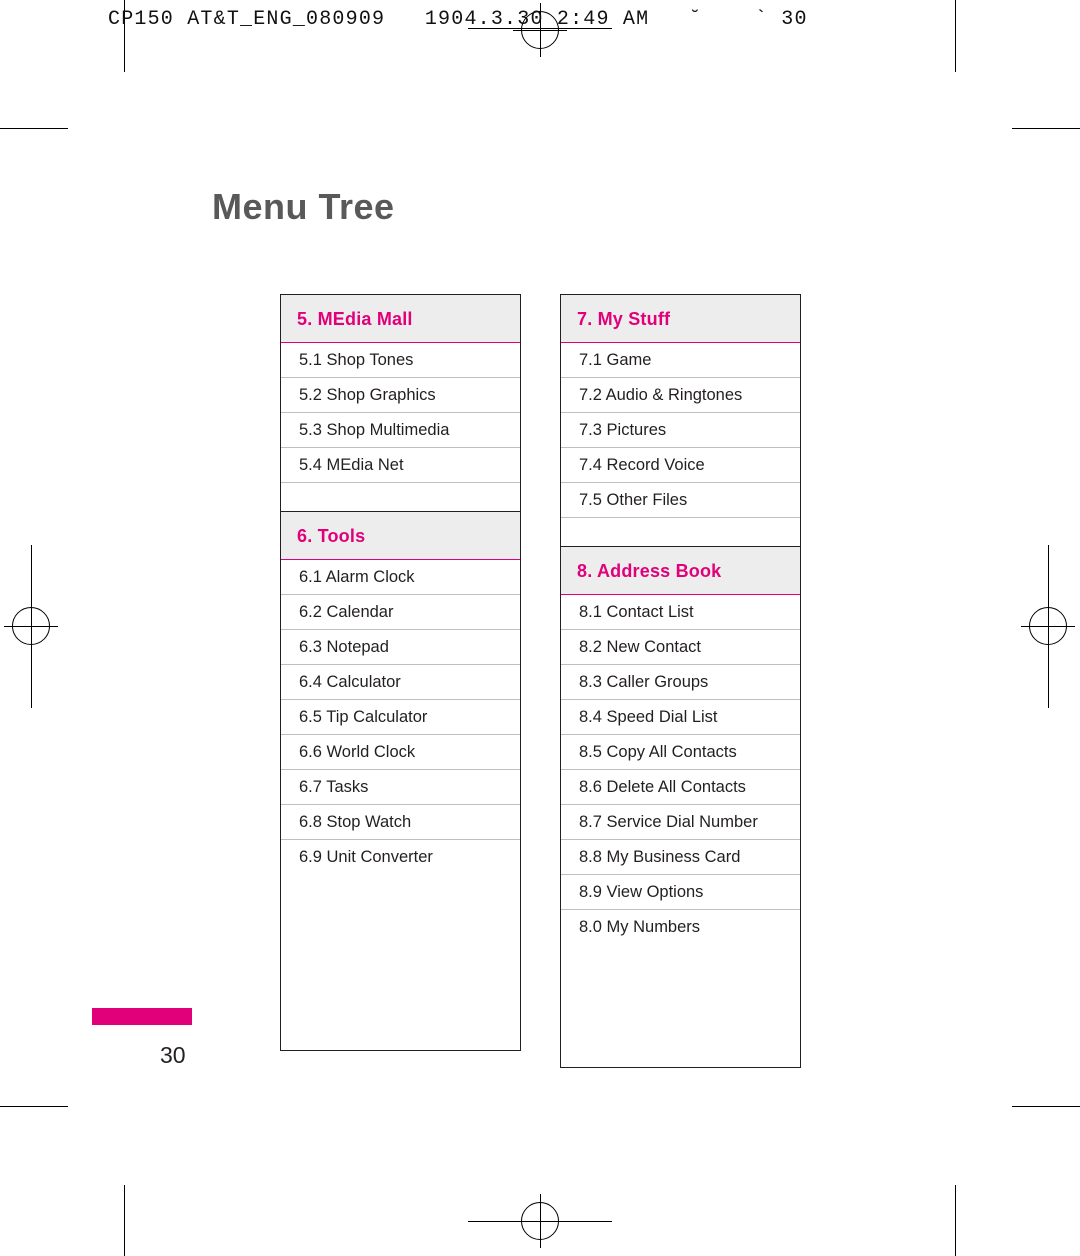 The image size is (1080, 1256). Describe the element at coordinates (142, 1016) in the screenshot. I see `page-accent-bar` at that location.